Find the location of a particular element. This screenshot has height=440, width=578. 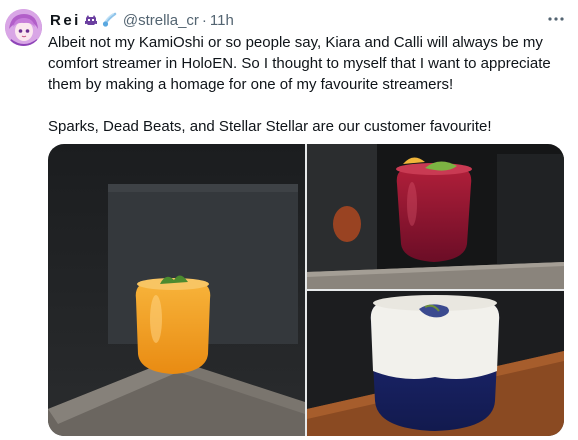

comet-emoji-icon is located at coordinates (109, 20).